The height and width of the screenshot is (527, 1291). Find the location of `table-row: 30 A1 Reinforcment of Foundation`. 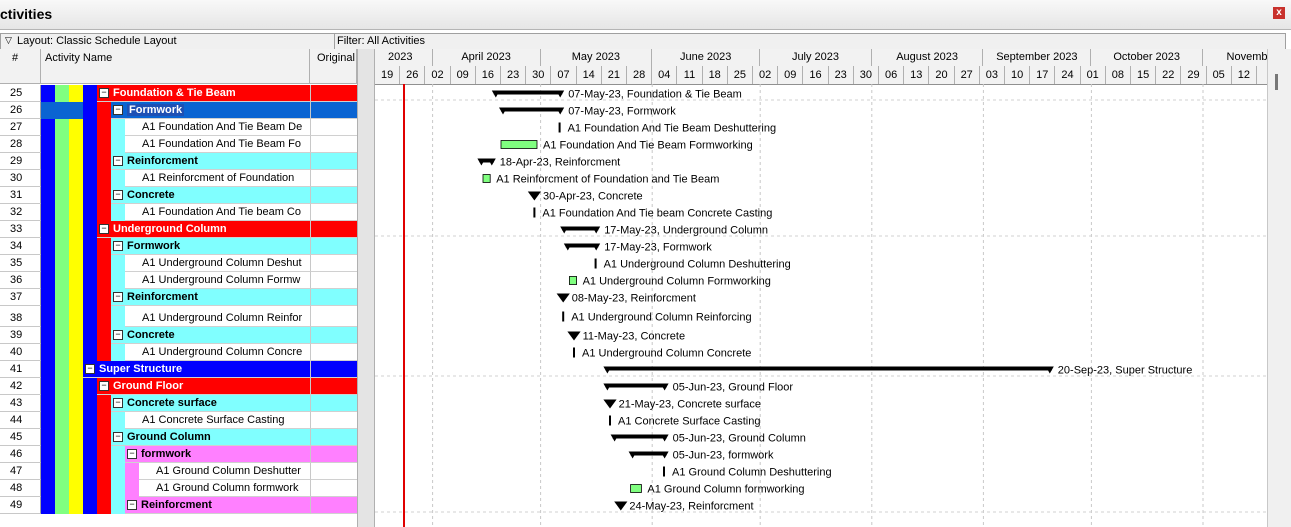

table-row: 30 A1 Reinforcment of Foundation is located at coordinates (178, 178).